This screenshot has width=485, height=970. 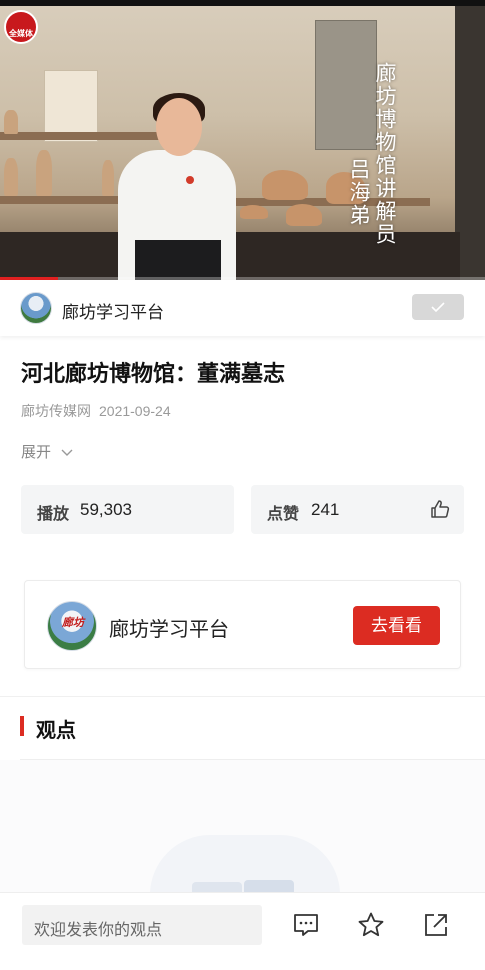 What do you see at coordinates (359, 192) in the screenshot?
I see `video-caption-name: 吕海弟` at bounding box center [359, 192].